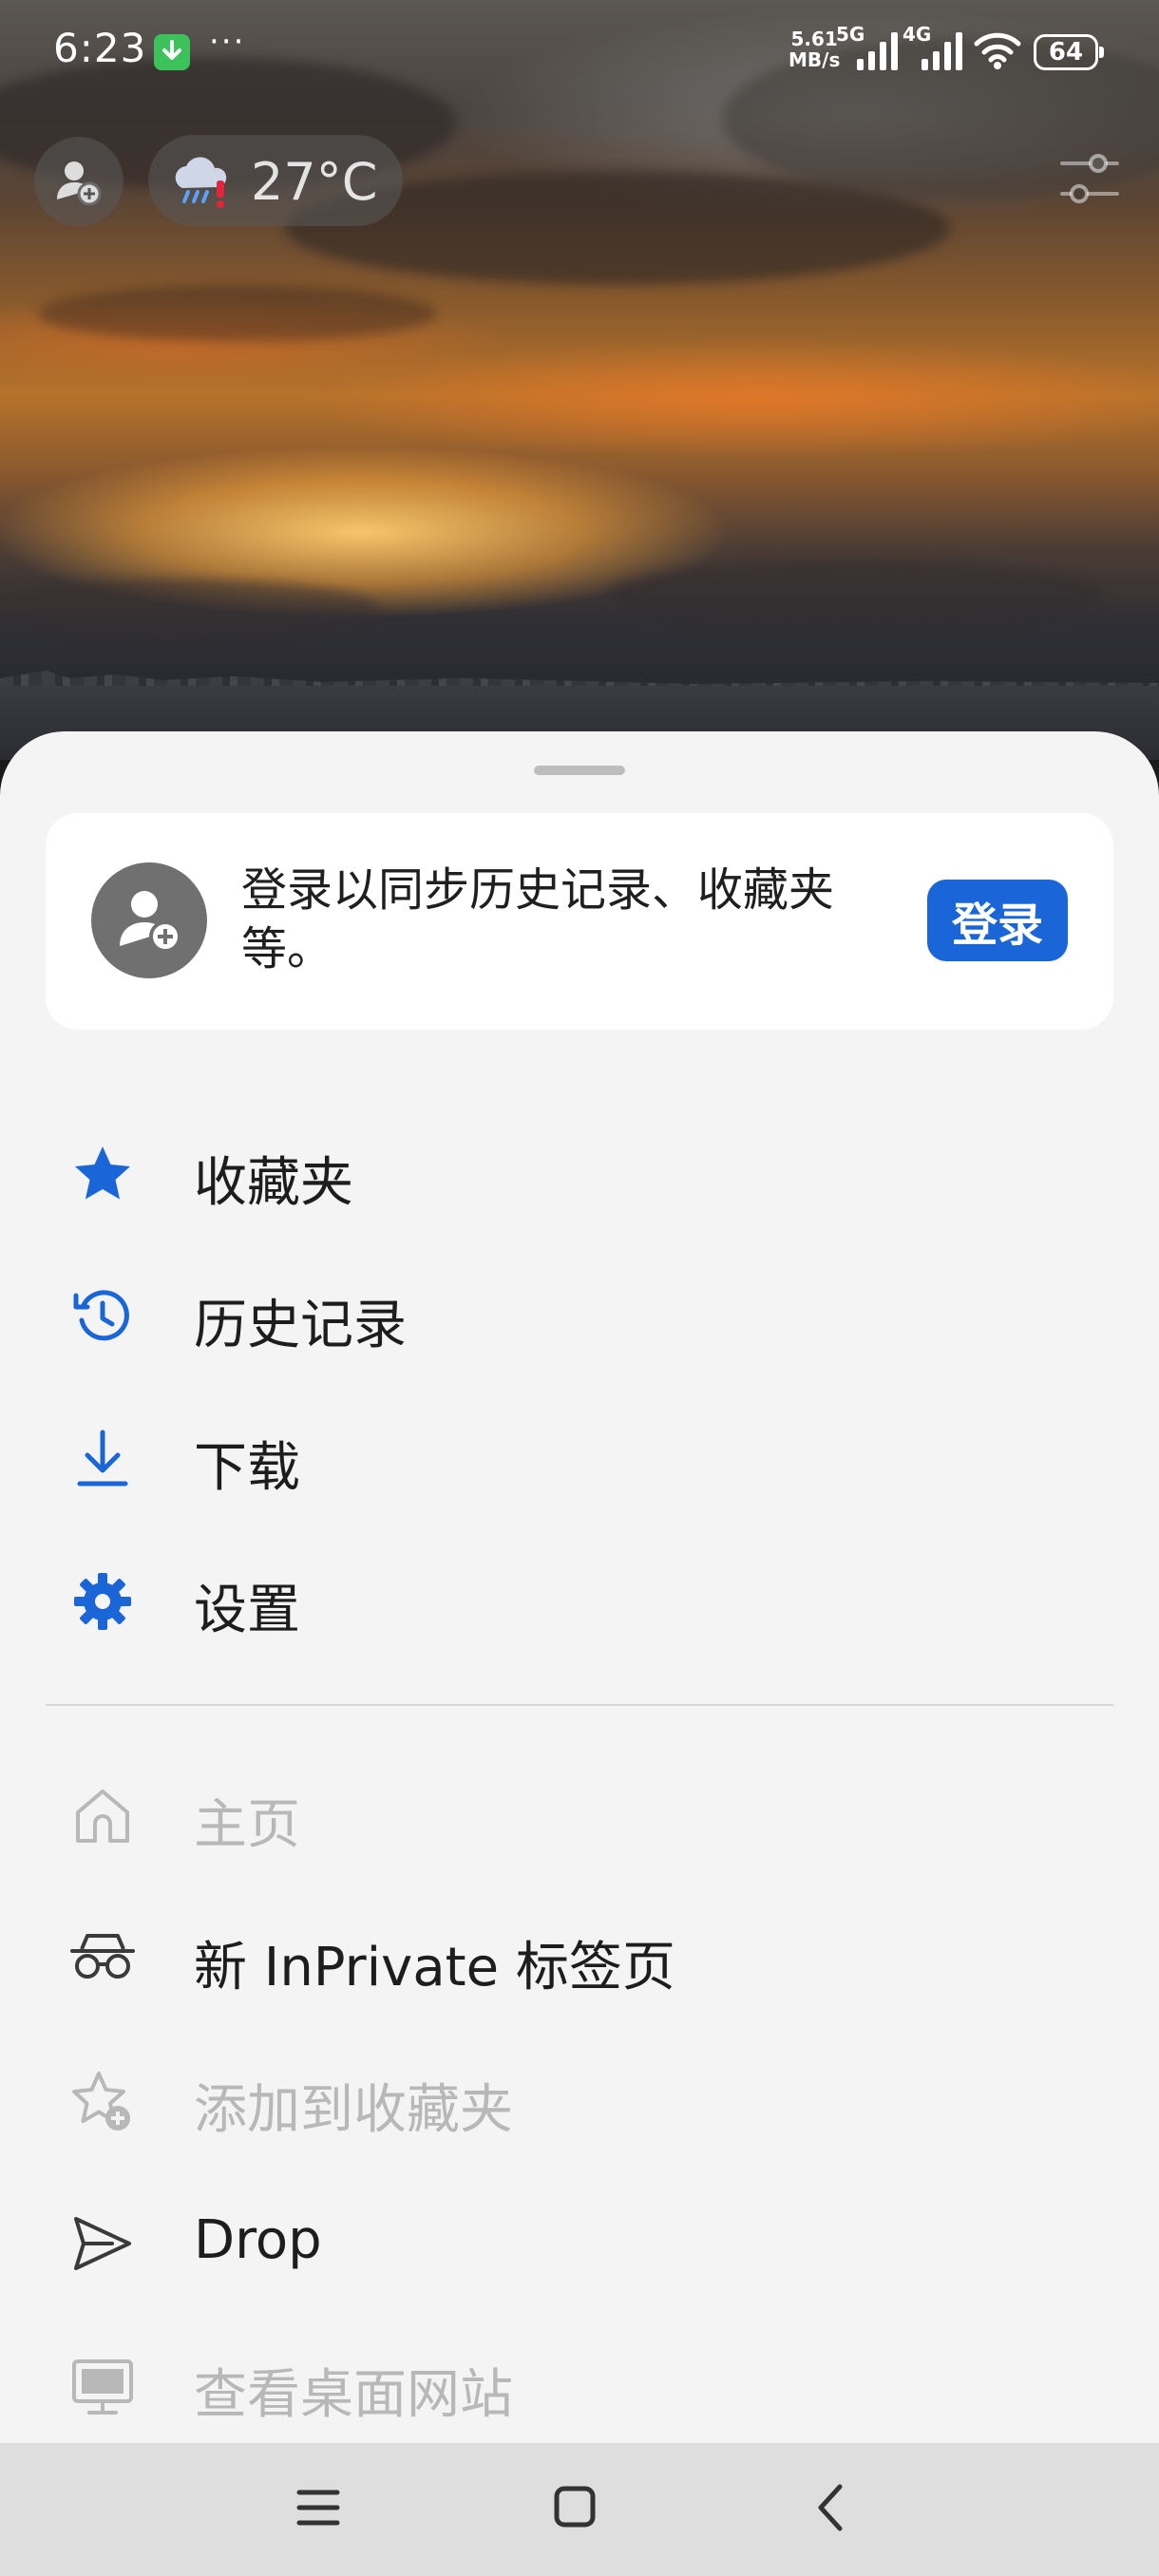 The width and height of the screenshot is (1159, 2576). What do you see at coordinates (247, 1825) in the screenshot?
I see `menu-item-label: 主页` at bounding box center [247, 1825].